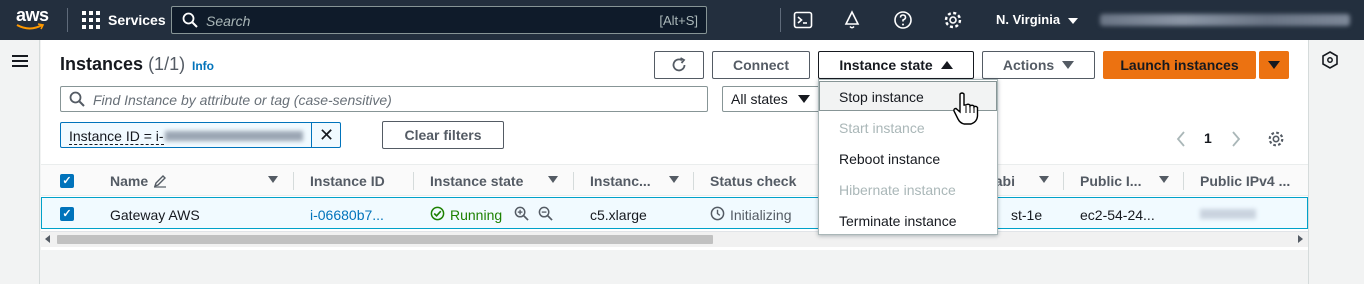 This screenshot has height=284, width=1364. What do you see at coordinates (439, 20) in the screenshot?
I see `global-search-input: Search [Alt+S]` at bounding box center [439, 20].